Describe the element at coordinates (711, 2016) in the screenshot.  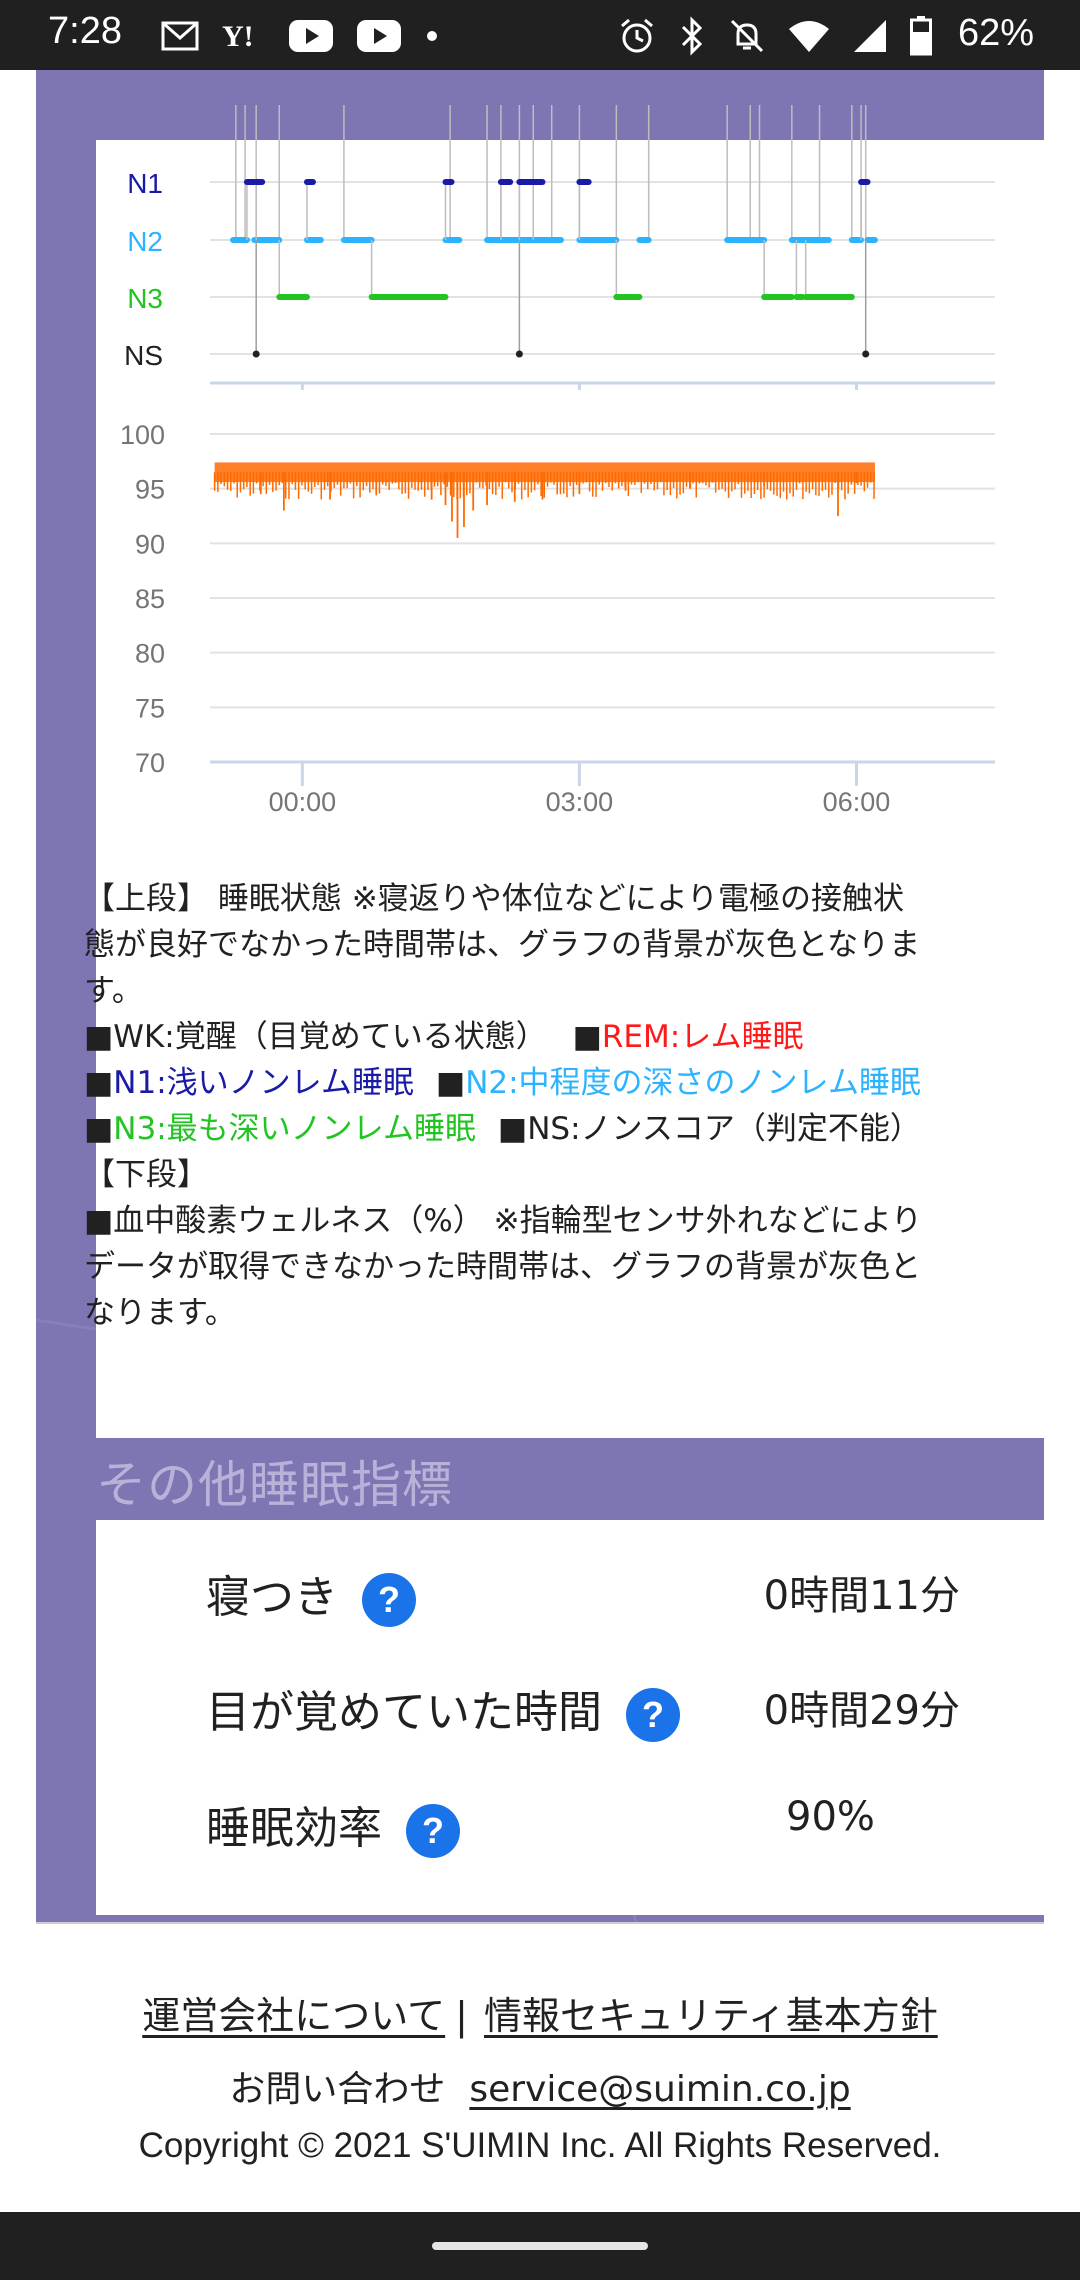
I see `security-policy-link: 情報セキュリティ基本方針` at that location.